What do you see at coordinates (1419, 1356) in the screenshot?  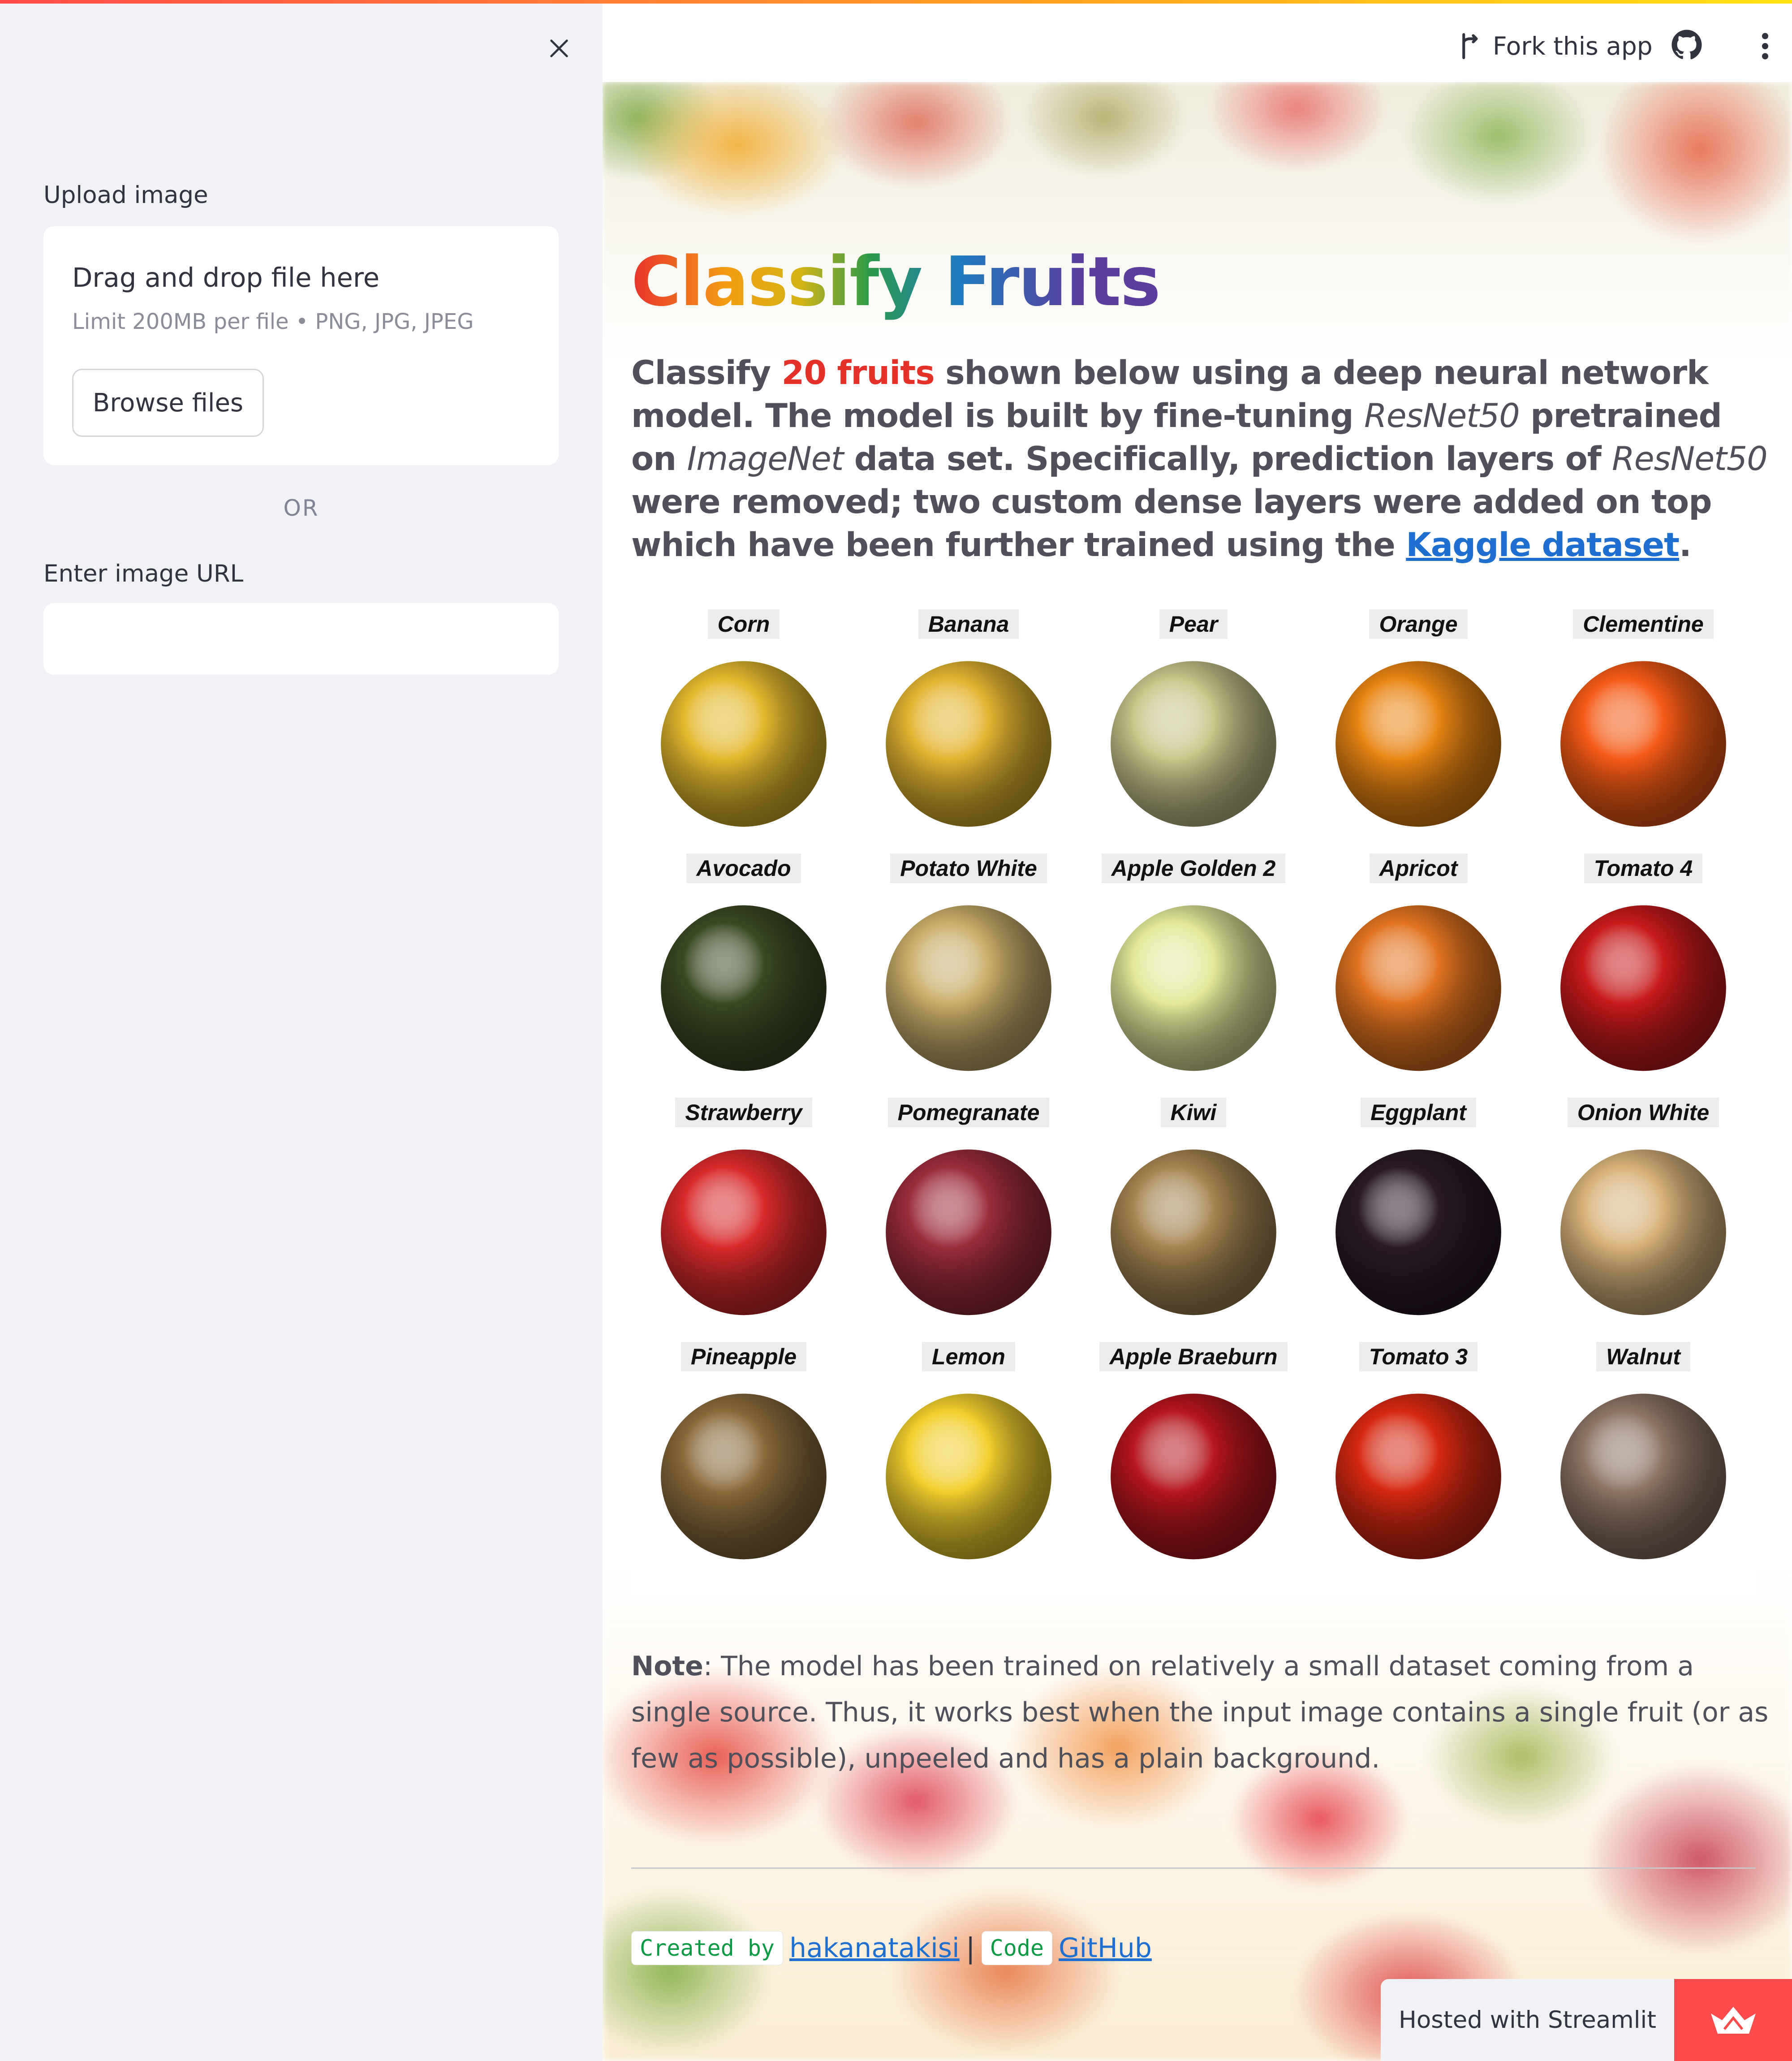 I see `fruit-label: Tomato 3` at bounding box center [1419, 1356].